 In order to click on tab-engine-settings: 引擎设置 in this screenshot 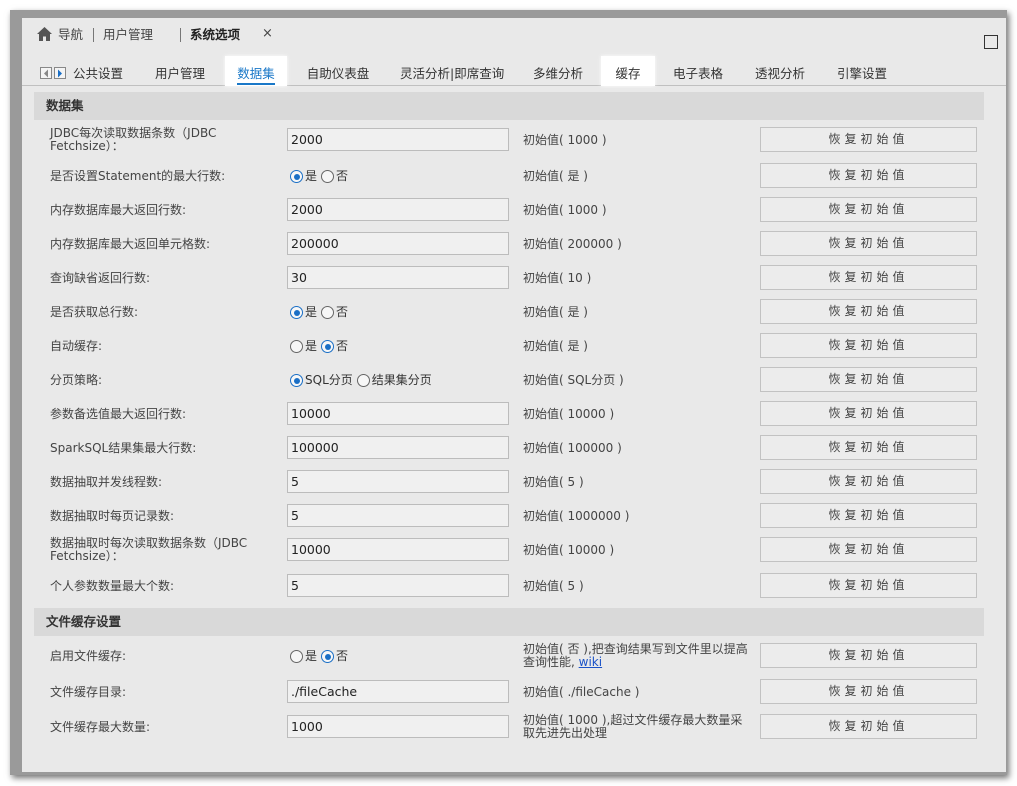, I will do `click(862, 71)`.